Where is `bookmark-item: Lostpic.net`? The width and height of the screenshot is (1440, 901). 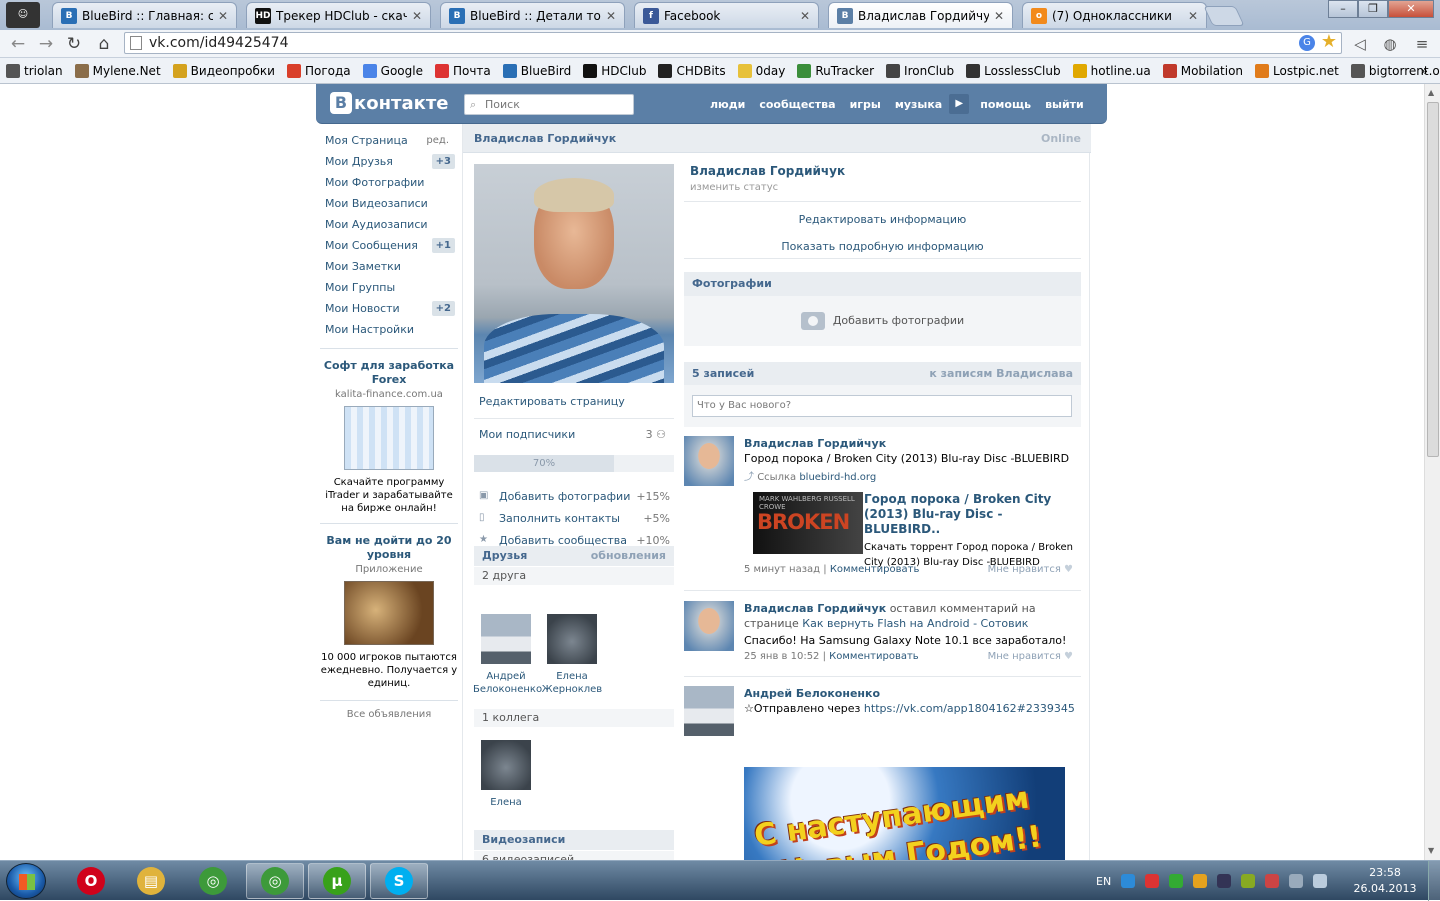 bookmark-item: Lostpic.net is located at coordinates (1297, 70).